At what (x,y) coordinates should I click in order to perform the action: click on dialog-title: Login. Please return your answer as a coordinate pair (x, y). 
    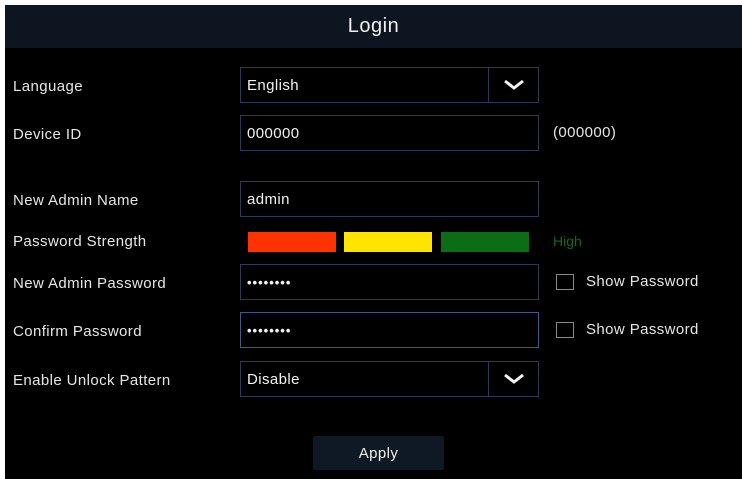
    Looking at the image, I should click on (373, 26).